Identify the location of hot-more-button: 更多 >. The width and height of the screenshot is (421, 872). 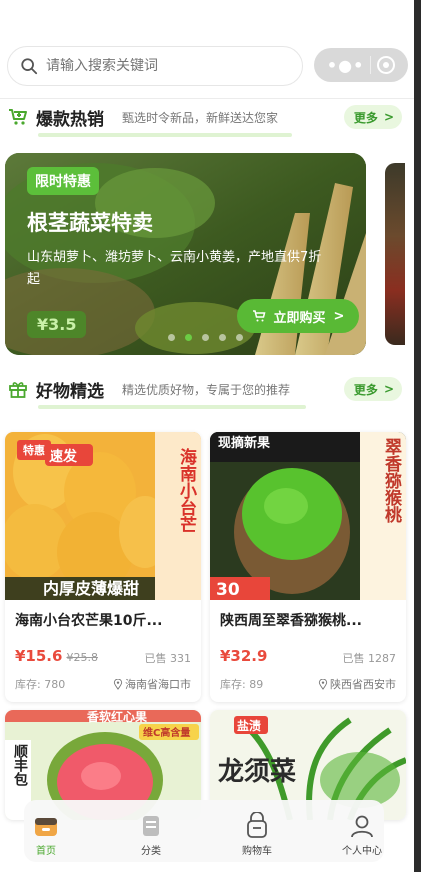
(372, 117).